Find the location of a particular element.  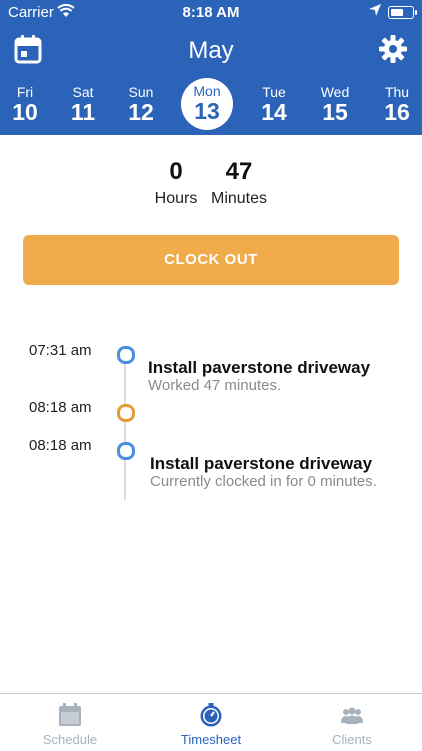

day-mon-selected: Mon 13 is located at coordinates (207, 104).